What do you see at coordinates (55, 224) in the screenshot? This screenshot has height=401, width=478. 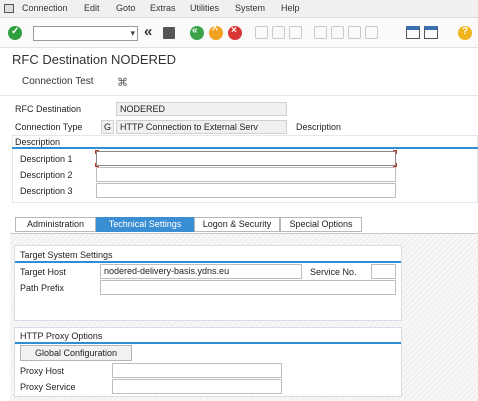 I see `tab-administration: Administration` at bounding box center [55, 224].